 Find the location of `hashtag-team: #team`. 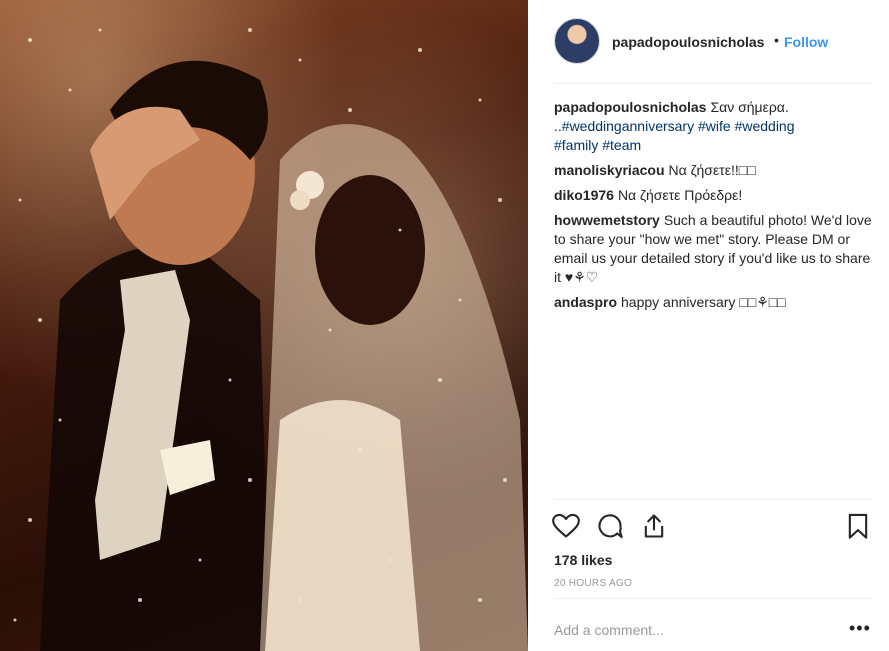

hashtag-team: #team is located at coordinates (621, 145).